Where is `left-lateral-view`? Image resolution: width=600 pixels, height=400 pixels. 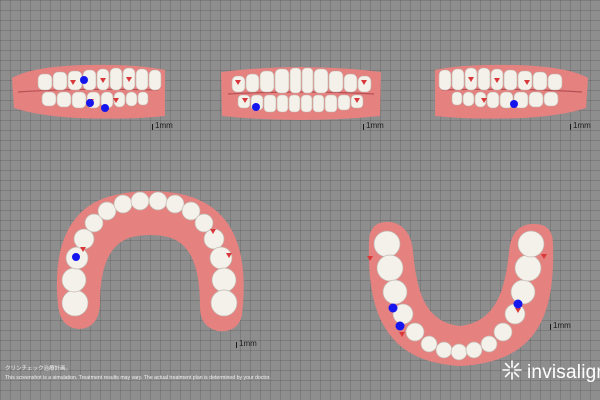
left-lateral-view is located at coordinates (512, 91).